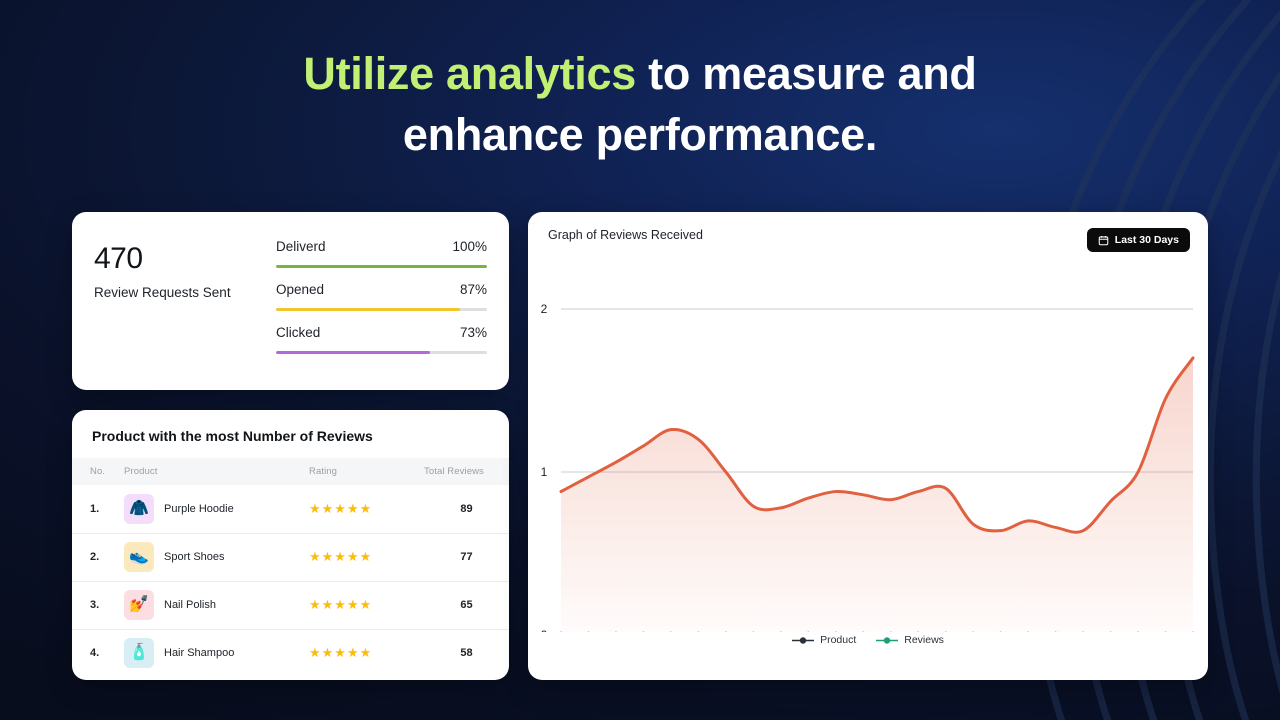 This screenshot has height=720, width=1280. What do you see at coordinates (868, 640) in the screenshot?
I see `chart-legend: Product Reviews` at bounding box center [868, 640].